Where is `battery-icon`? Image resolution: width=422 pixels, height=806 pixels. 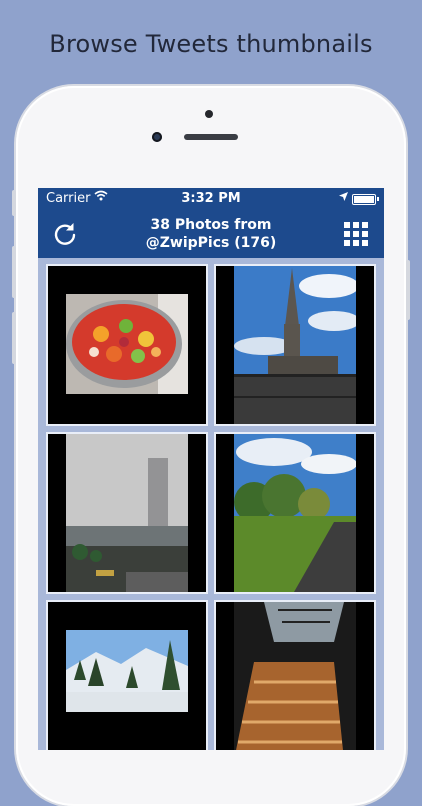 battery-icon is located at coordinates (365, 199).